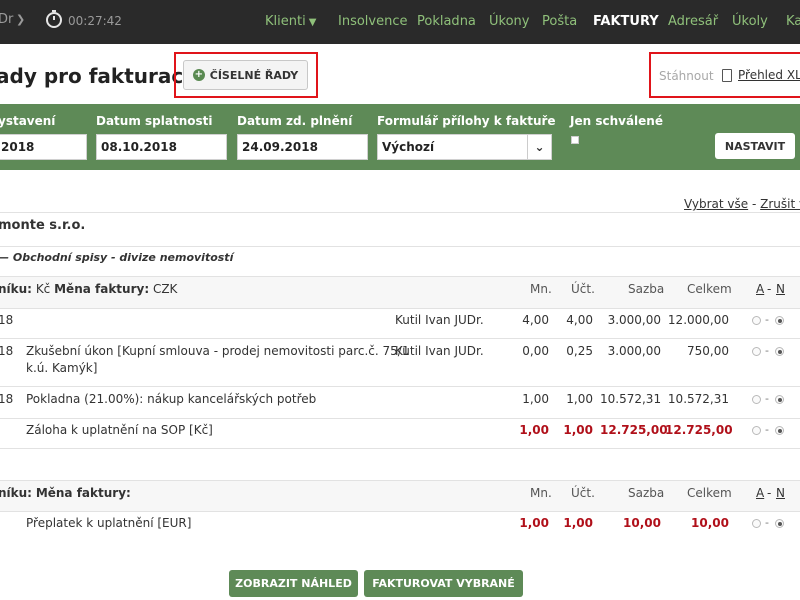 This screenshot has height=600, width=800. I want to click on due-date-label: Datum splatnosti, so click(154, 121).